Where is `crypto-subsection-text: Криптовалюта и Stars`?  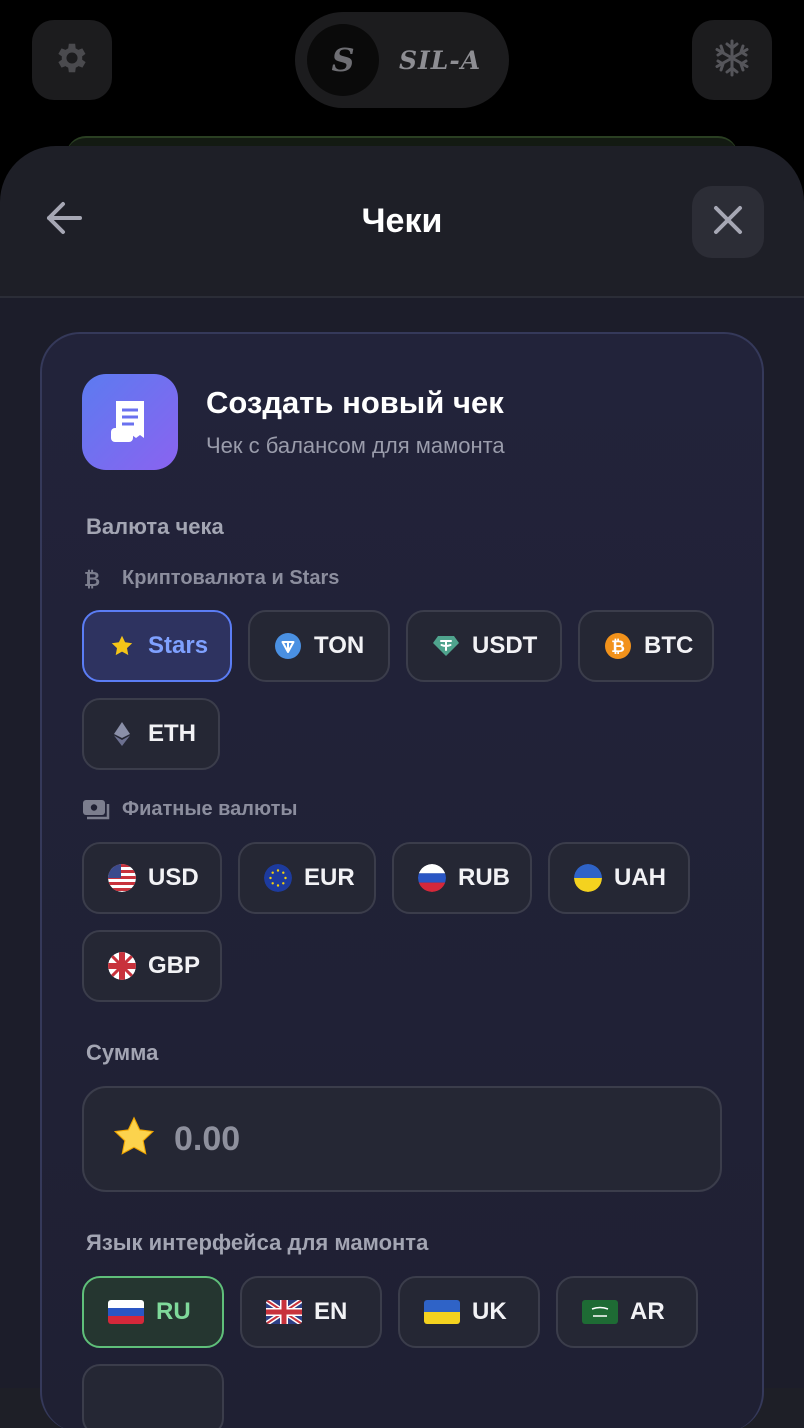 crypto-subsection-text: Криптовалюта и Stars is located at coordinates (231, 577).